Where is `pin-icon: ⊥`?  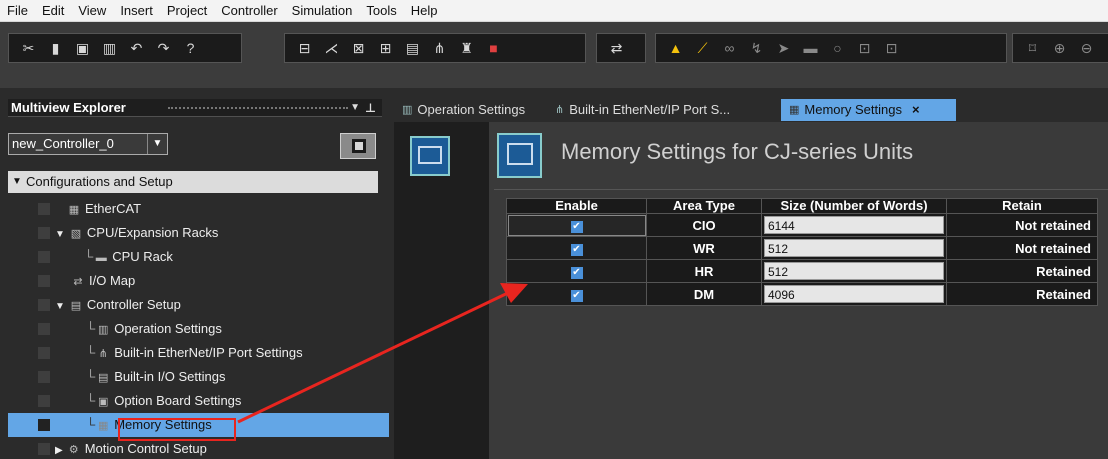
pin-icon: ⊥ is located at coordinates (370, 108).